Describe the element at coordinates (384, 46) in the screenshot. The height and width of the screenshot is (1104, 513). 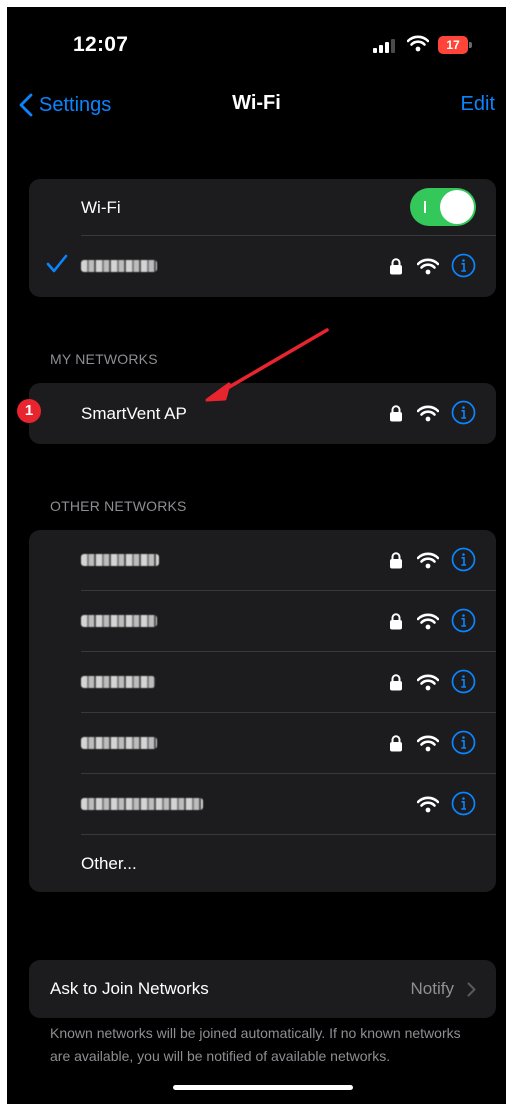
I see `cellular-signal-icon` at that location.